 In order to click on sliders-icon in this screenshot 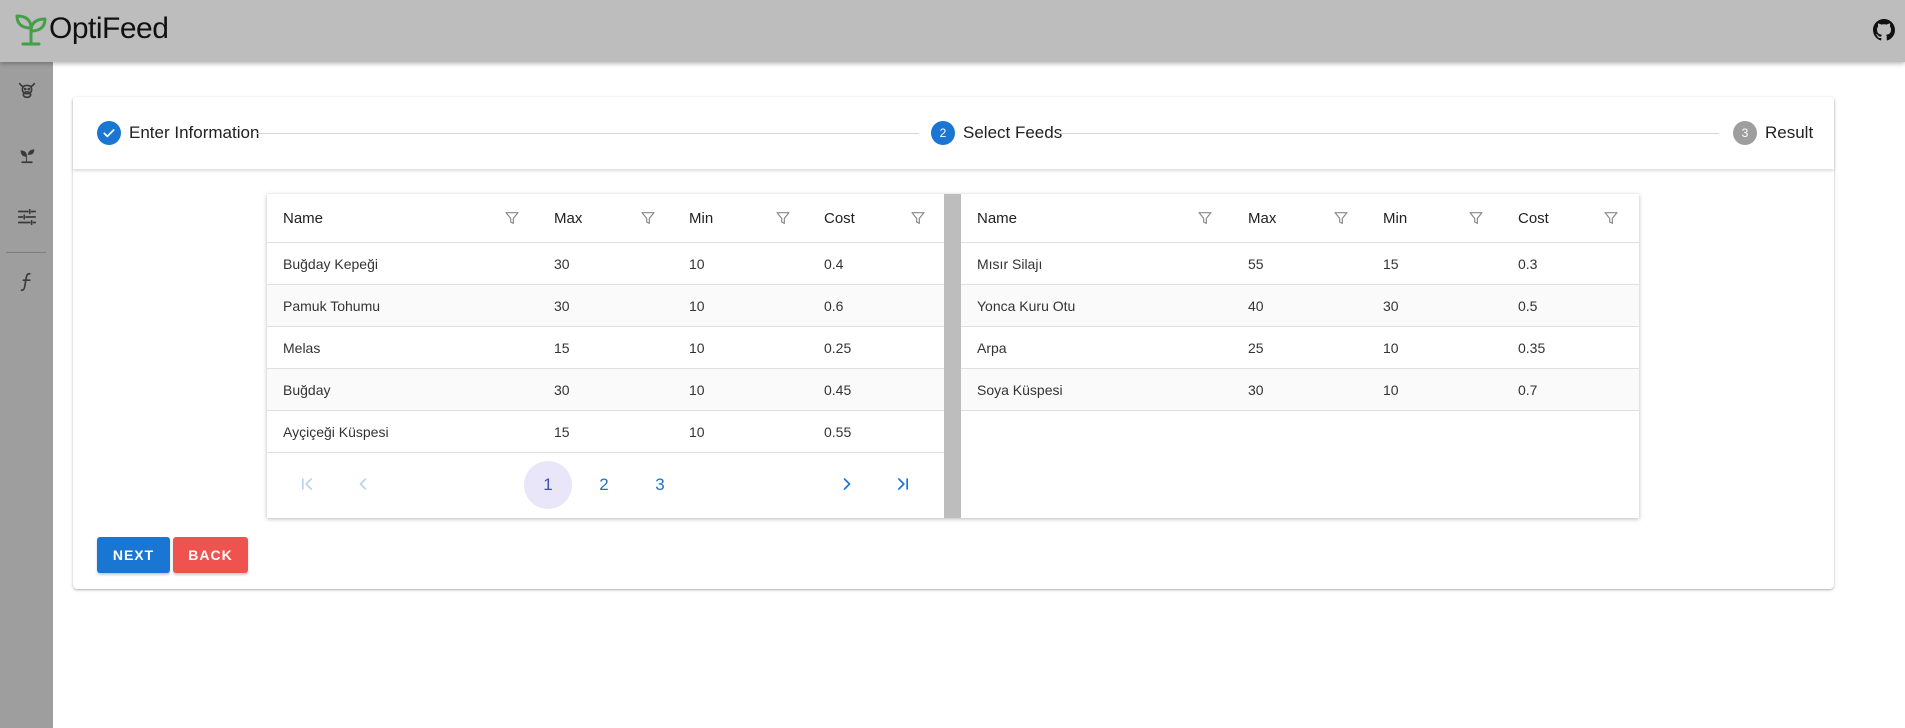, I will do `click(26, 217)`.